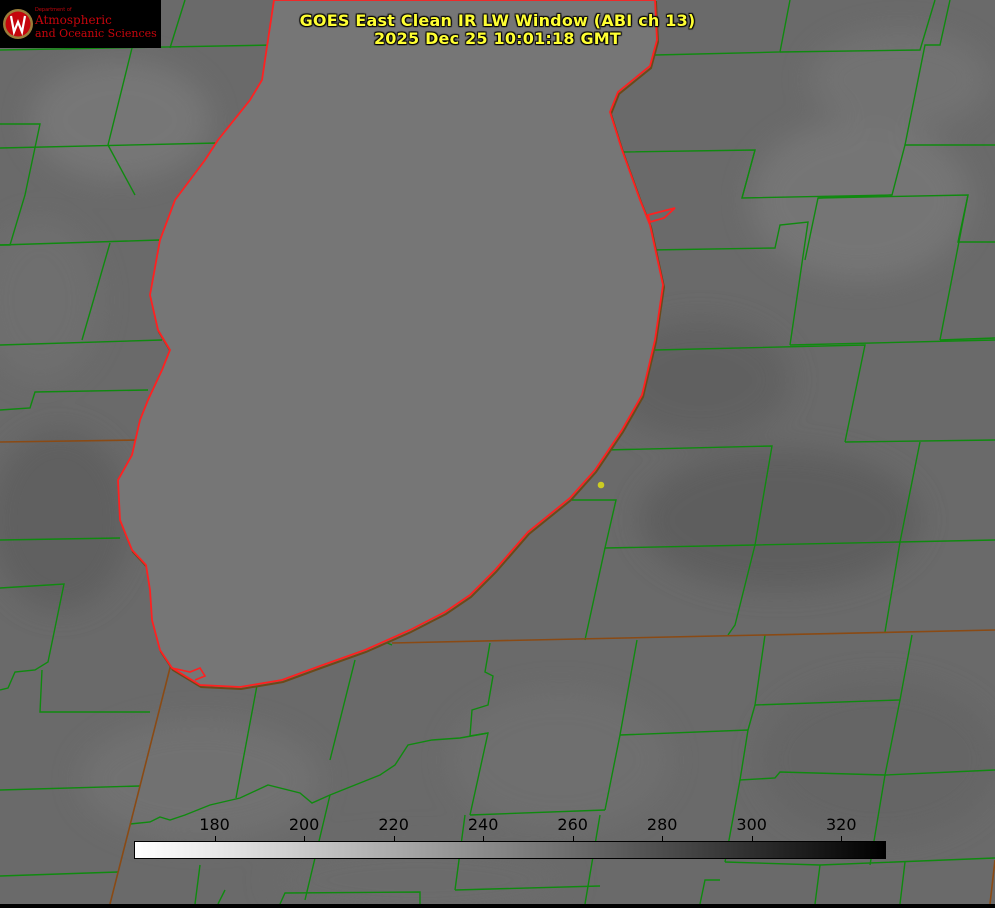 The image size is (995, 908). I want to click on colorbar-tick-label: 320, so click(841, 824).